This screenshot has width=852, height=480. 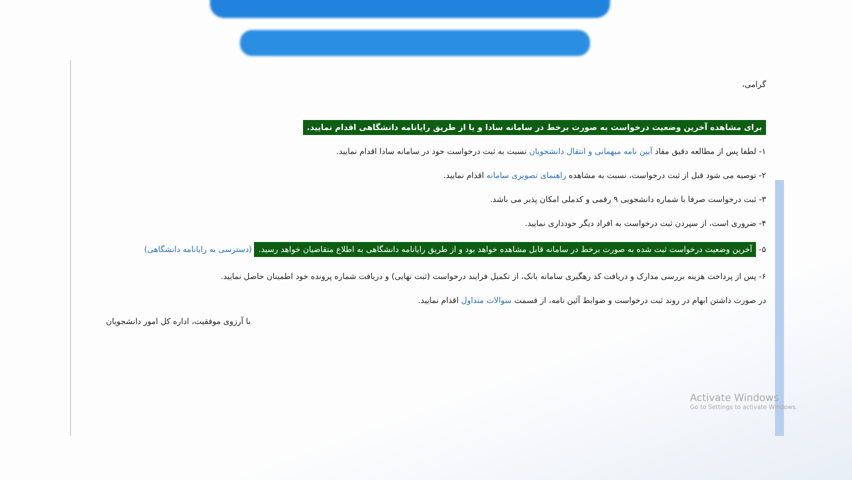 I want to click on notice-paragraph: در صورت داشتن ابهام در روند ثبت درخواست و ضوابط آئین نامه، از قسمت سوالات متداول اقدام نمایید., so click(x=591, y=300).